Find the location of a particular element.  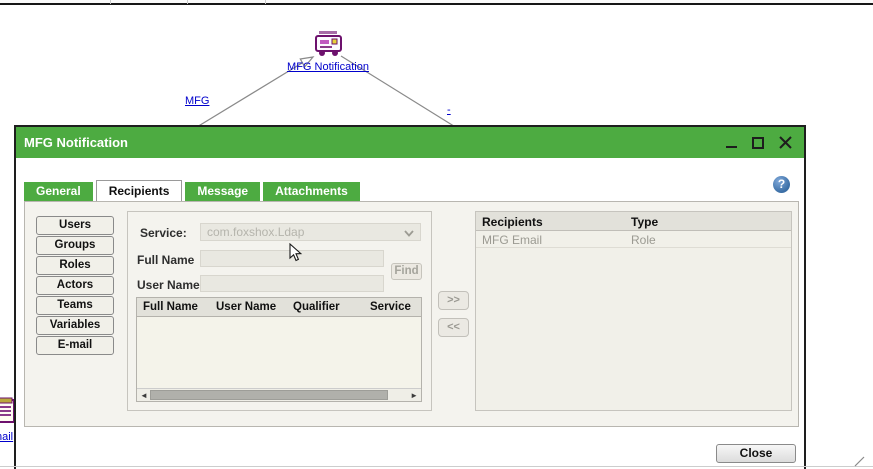

dialog-titlebar: MFG Notification is located at coordinates (410, 142).